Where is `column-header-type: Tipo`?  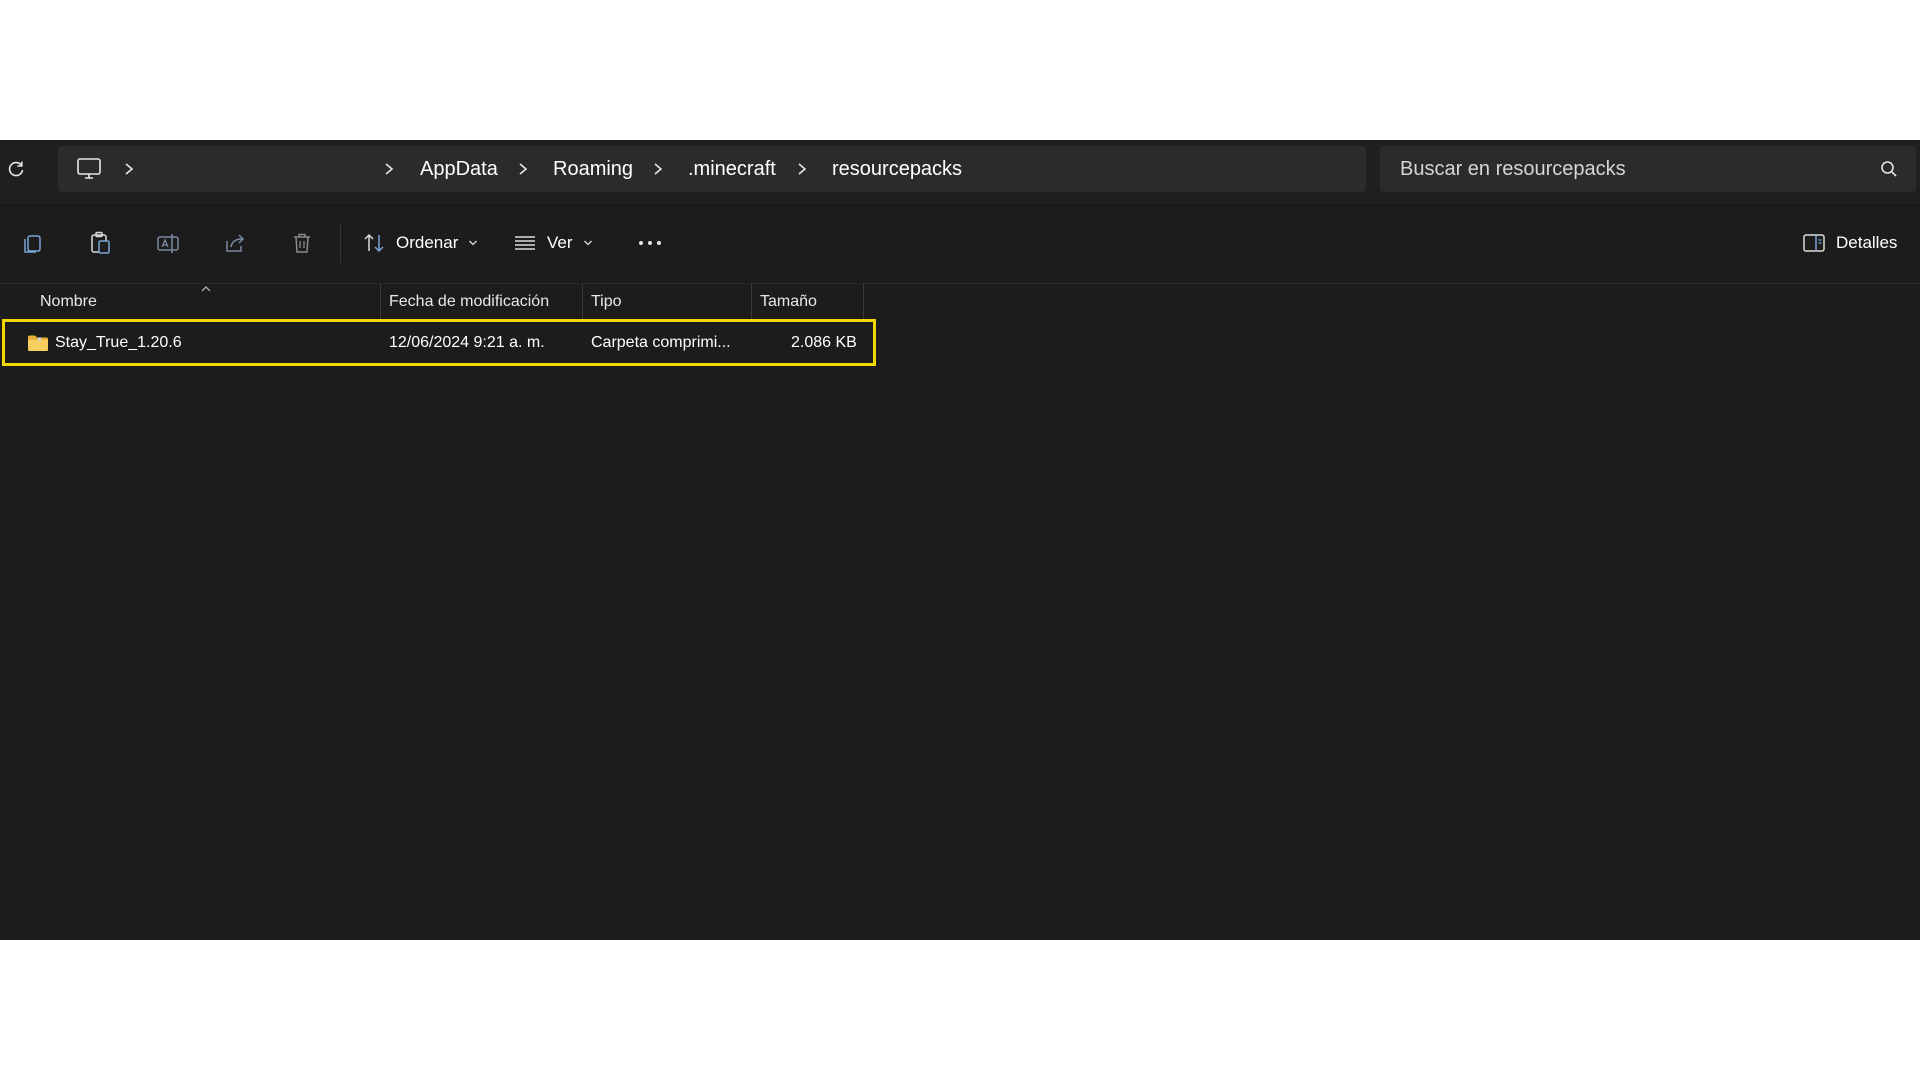 column-header-type: Tipo is located at coordinates (606, 302).